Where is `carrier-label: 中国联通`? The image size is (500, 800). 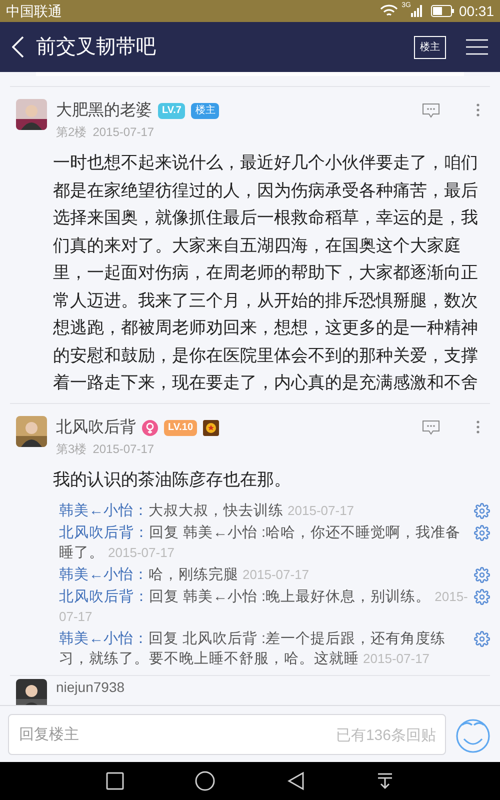
carrier-label: 中国联通 is located at coordinates (34, 11).